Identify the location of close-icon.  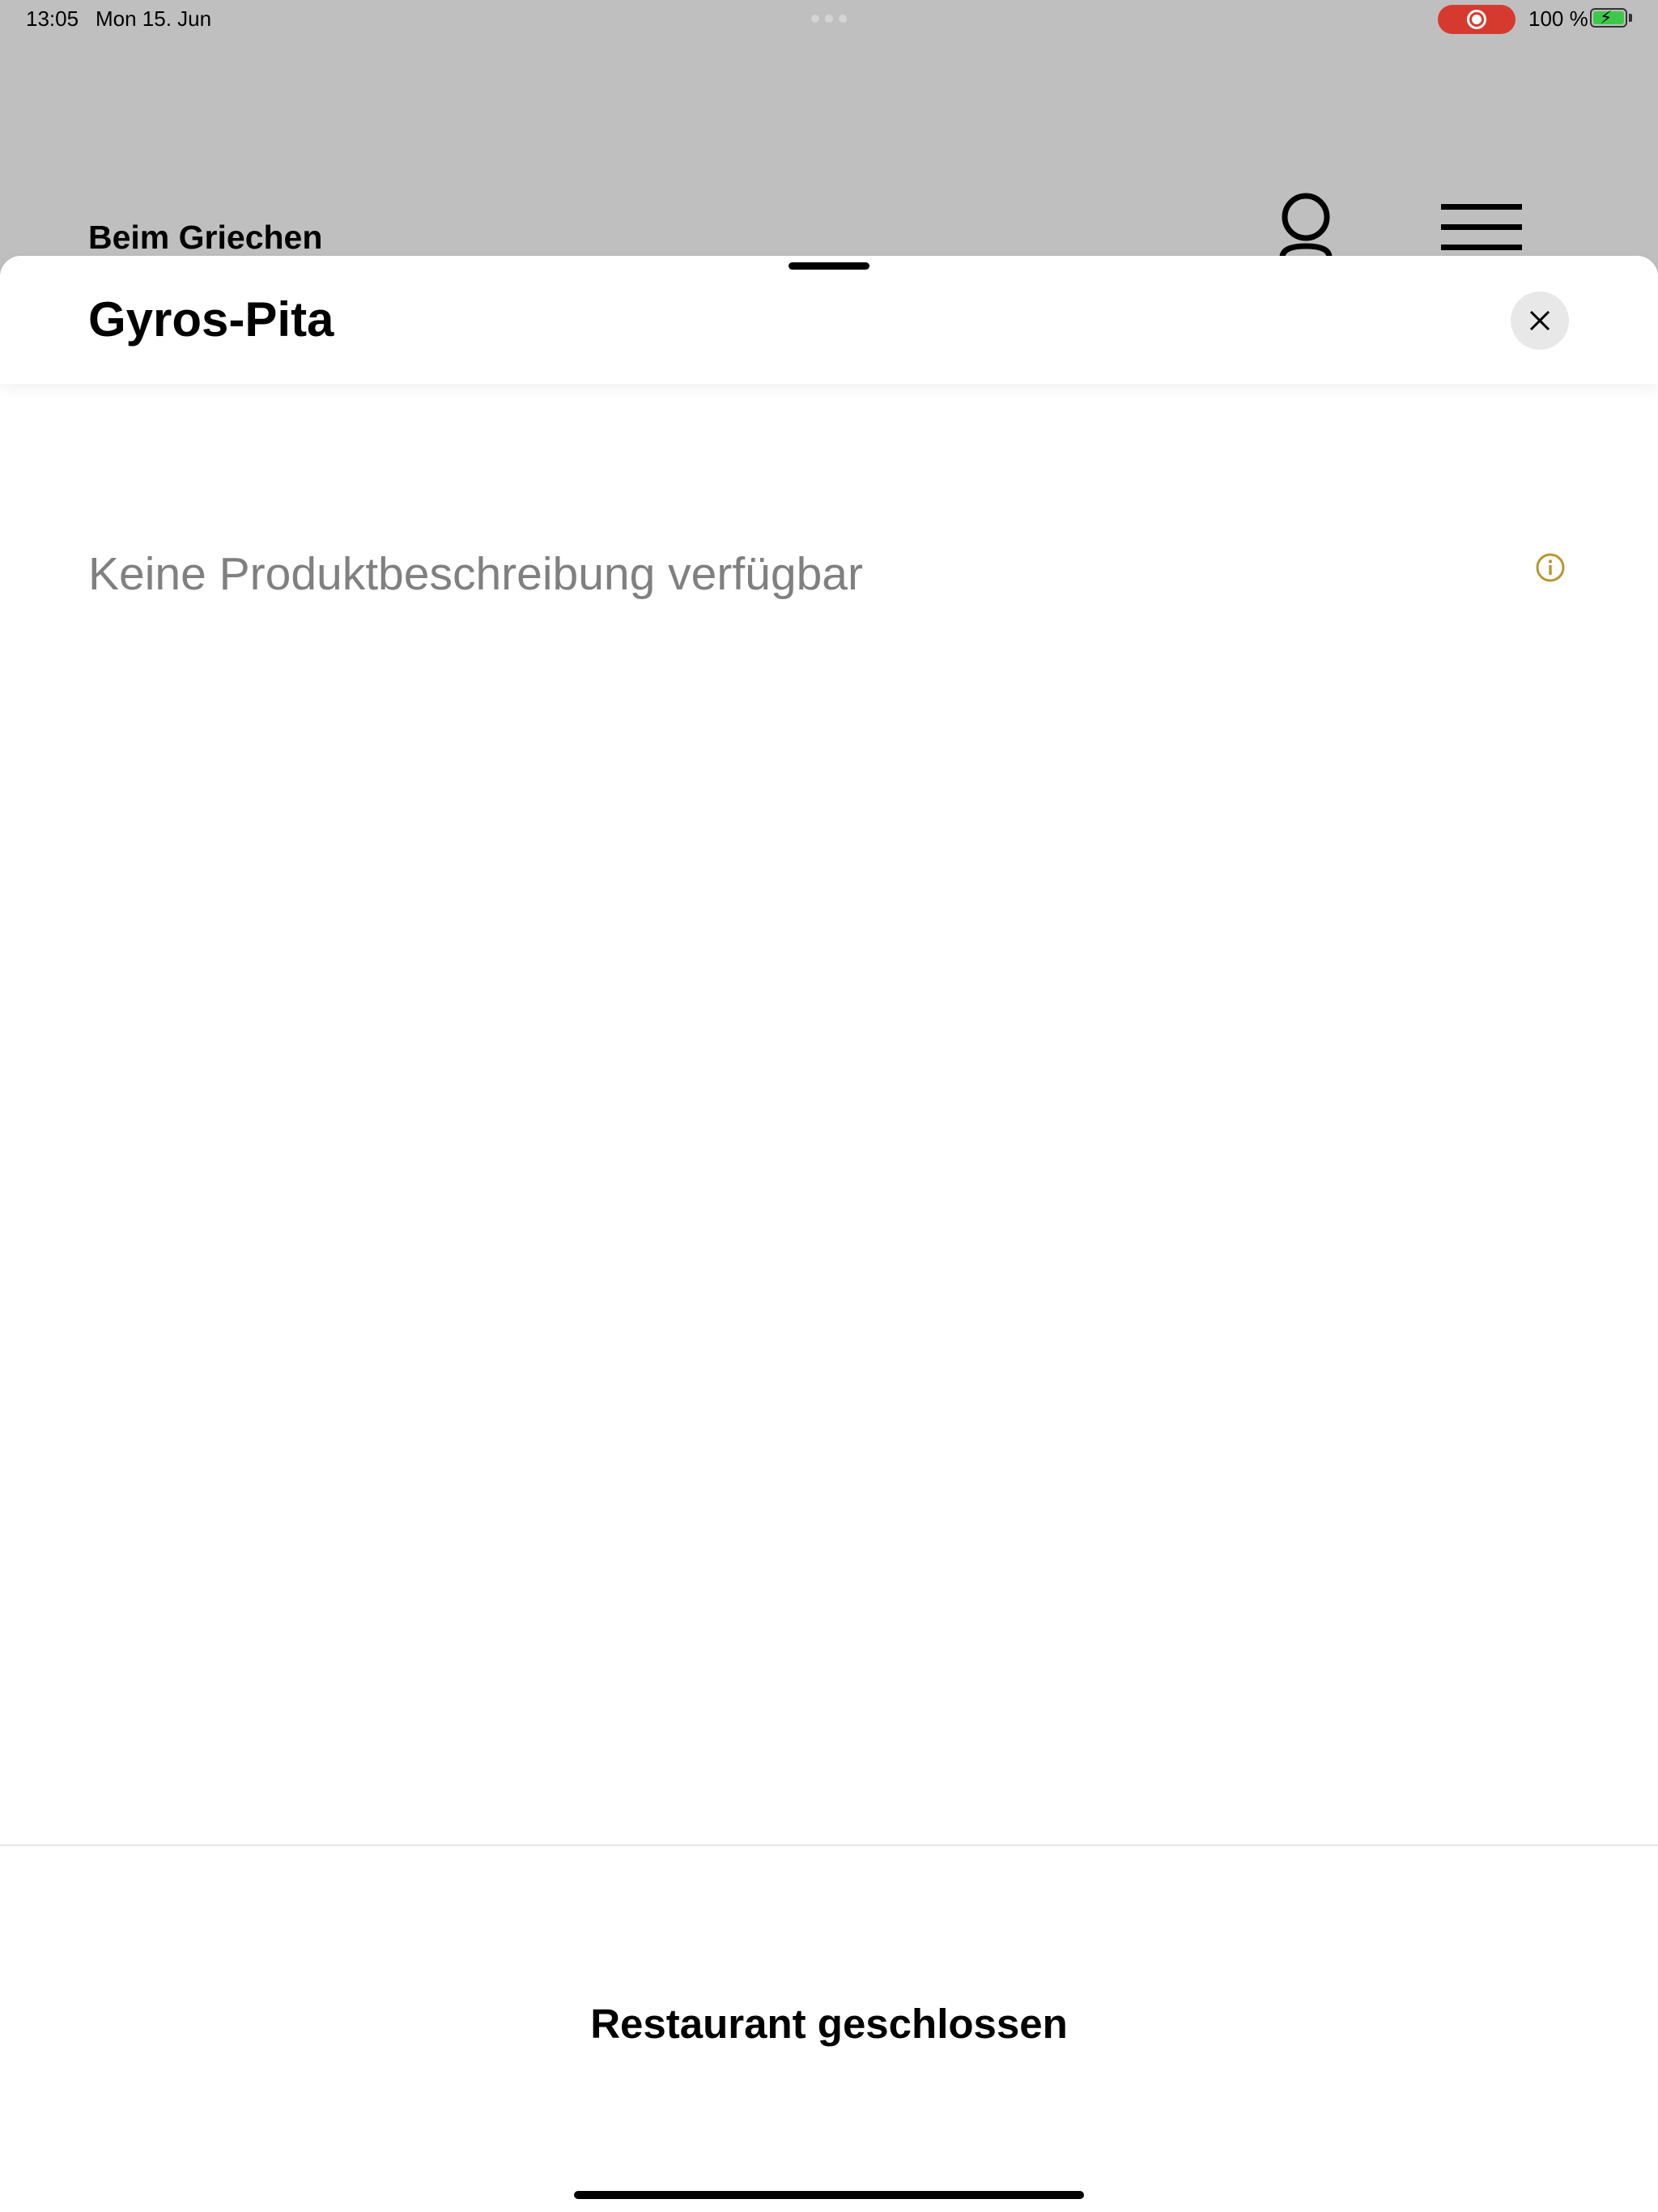
(1539, 320).